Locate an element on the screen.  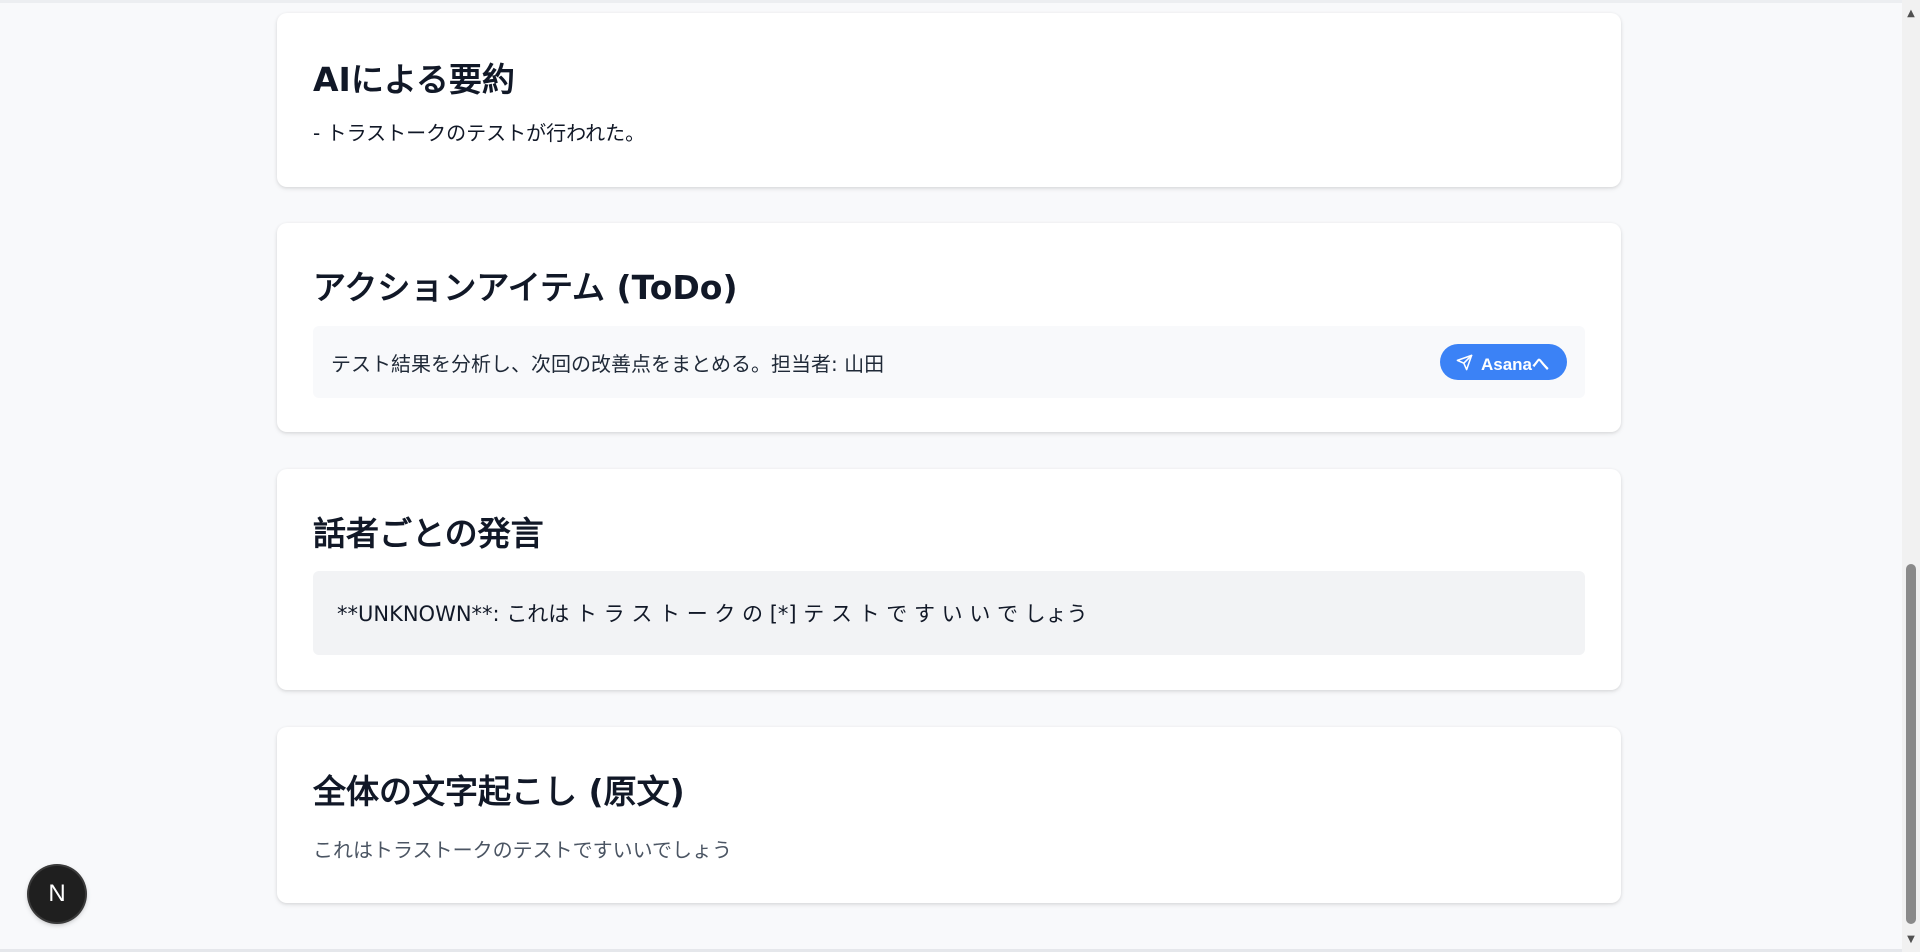
summary-title: AIによる要約 is located at coordinates (414, 79).